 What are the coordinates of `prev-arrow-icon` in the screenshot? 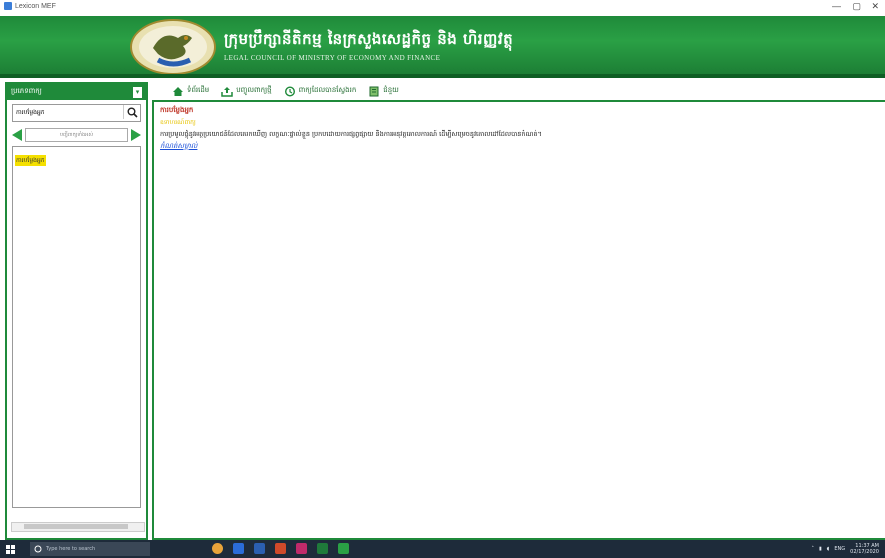 It's located at (17, 135).